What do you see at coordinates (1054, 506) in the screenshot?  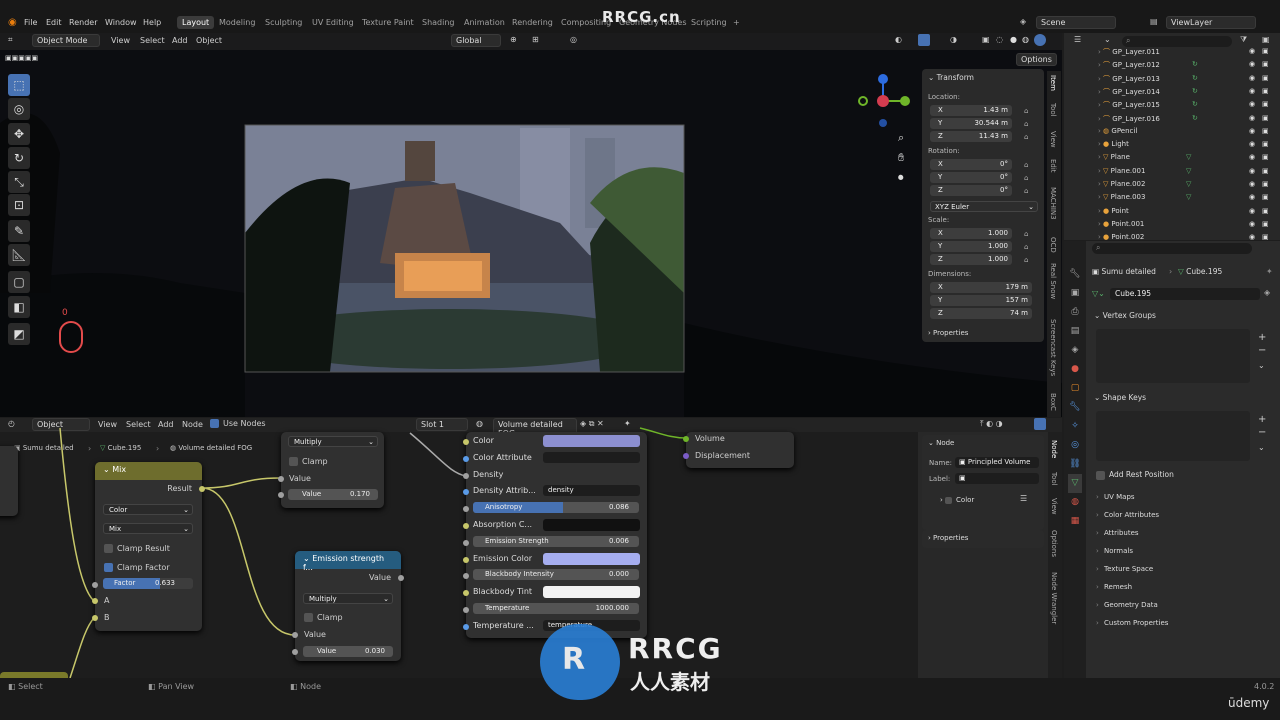 I see `tab-node-view: View` at bounding box center [1054, 506].